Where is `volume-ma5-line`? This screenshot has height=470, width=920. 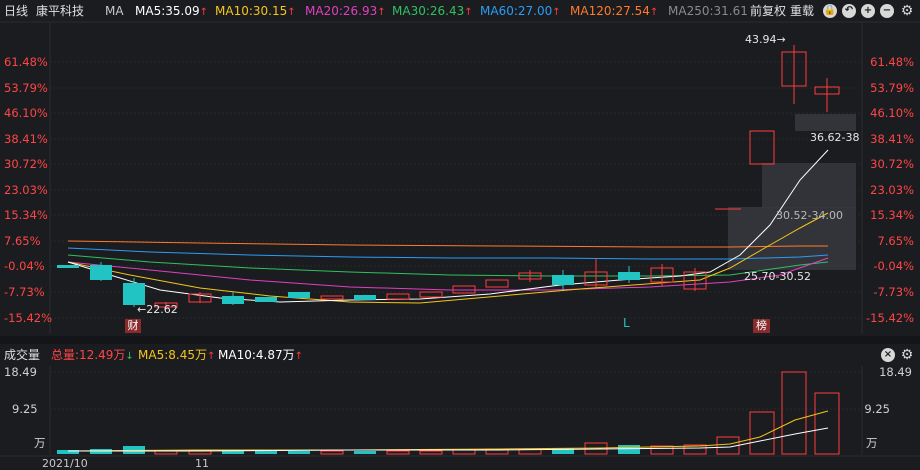
volume-ma5-line is located at coordinates (448, 431).